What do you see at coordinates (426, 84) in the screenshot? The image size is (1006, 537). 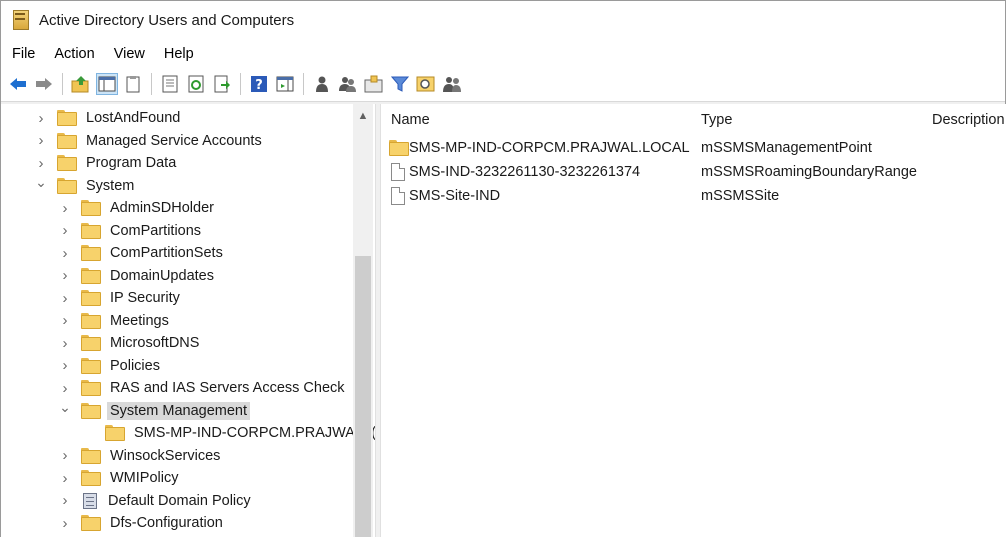 I see `find-button` at bounding box center [426, 84].